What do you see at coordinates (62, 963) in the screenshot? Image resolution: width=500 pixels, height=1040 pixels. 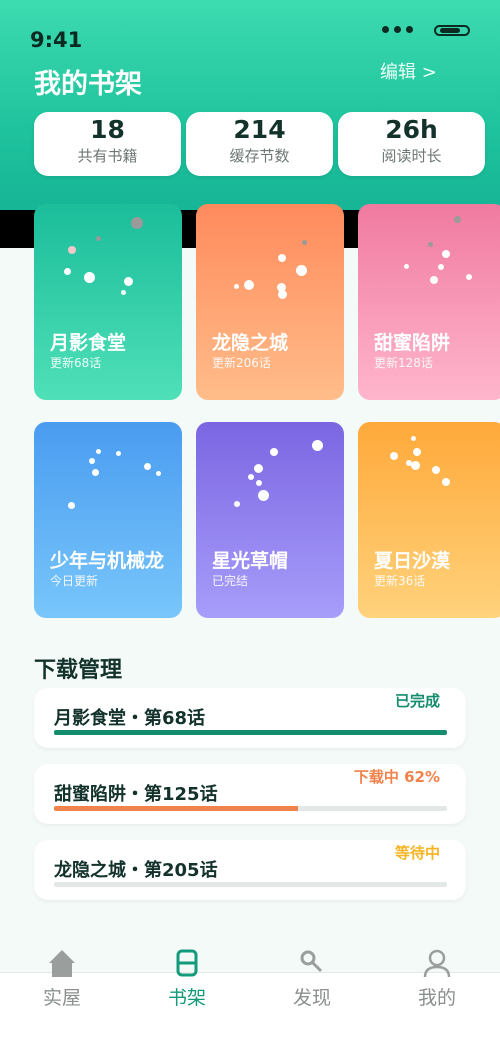 I see `house-icon` at bounding box center [62, 963].